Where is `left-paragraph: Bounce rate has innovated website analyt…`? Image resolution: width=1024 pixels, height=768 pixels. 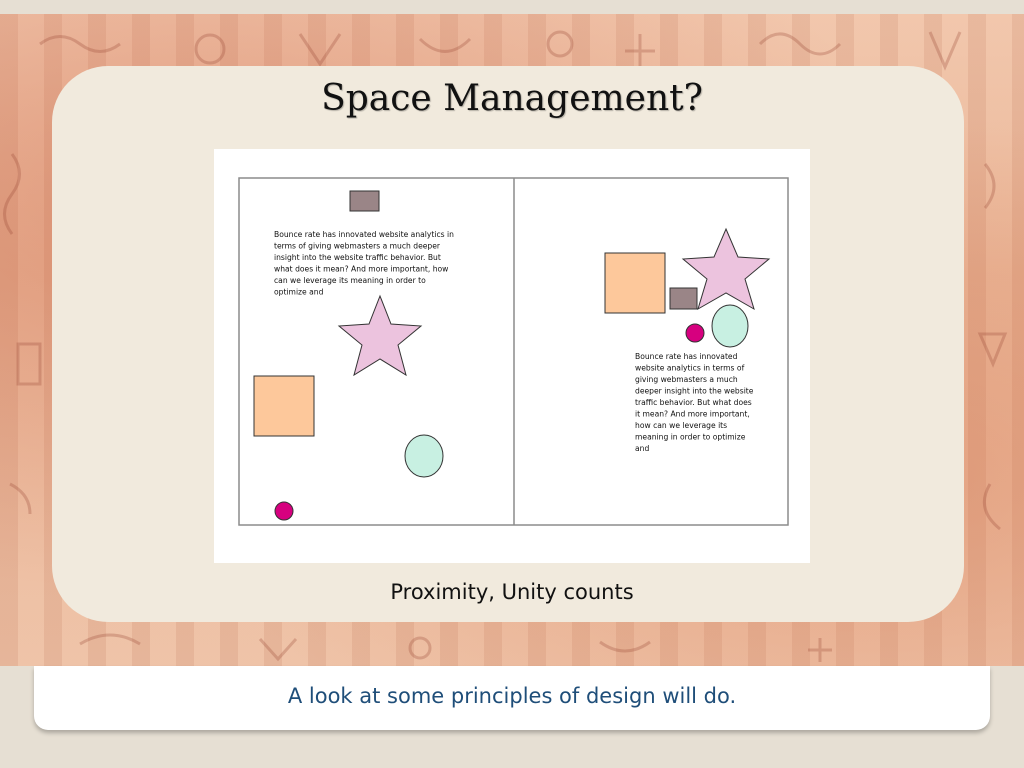 left-paragraph: Bounce rate has innovated website analyt… is located at coordinates (365, 263).